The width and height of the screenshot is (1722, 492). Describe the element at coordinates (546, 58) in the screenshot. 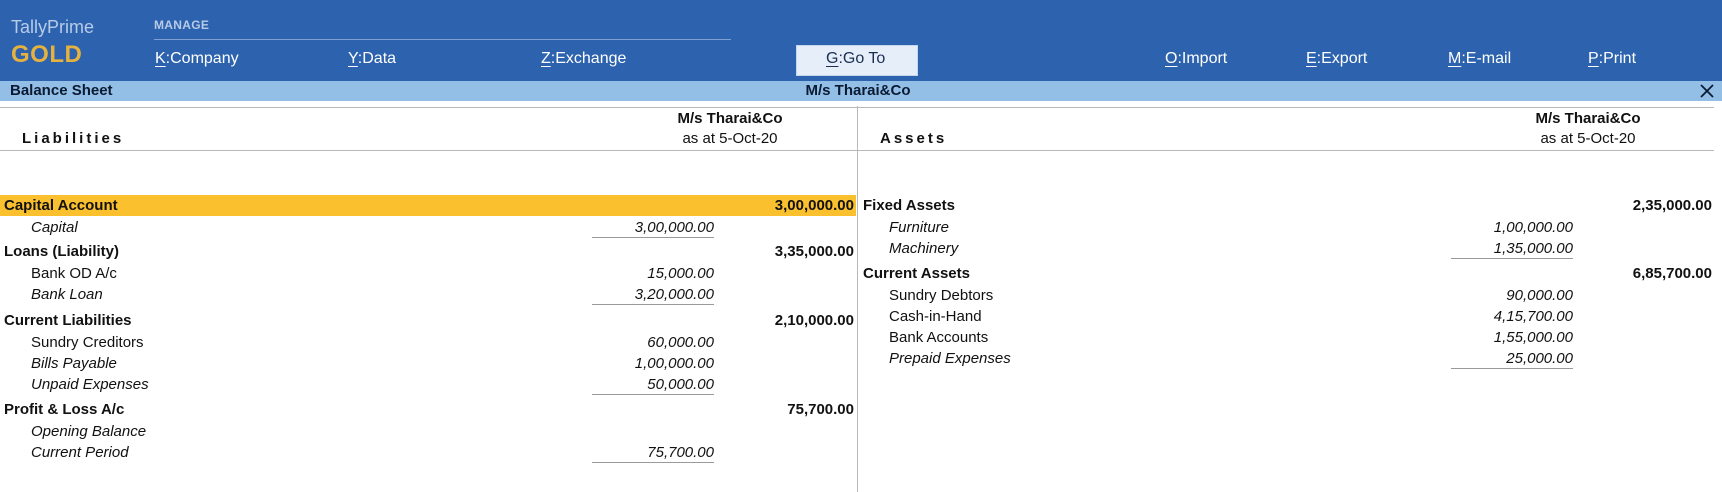

I see `menu-key: Z` at that location.